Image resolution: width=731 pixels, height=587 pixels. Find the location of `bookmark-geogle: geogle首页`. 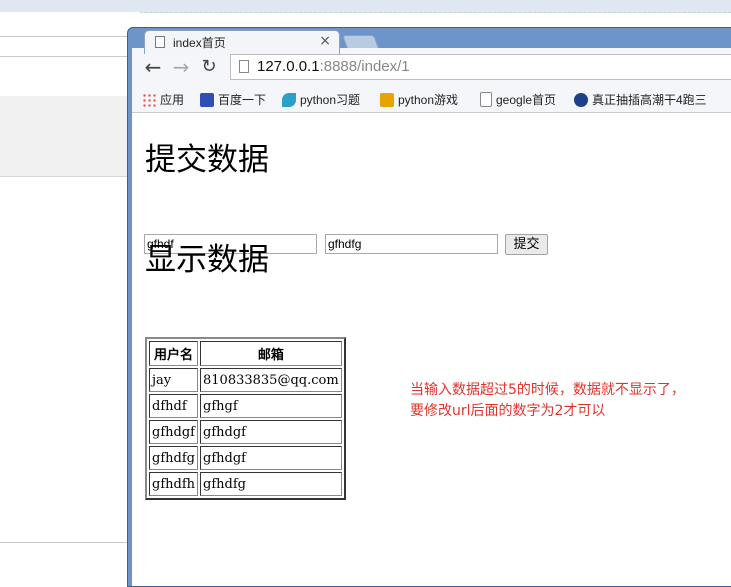

bookmark-geogle: geogle首页 is located at coordinates (518, 100).